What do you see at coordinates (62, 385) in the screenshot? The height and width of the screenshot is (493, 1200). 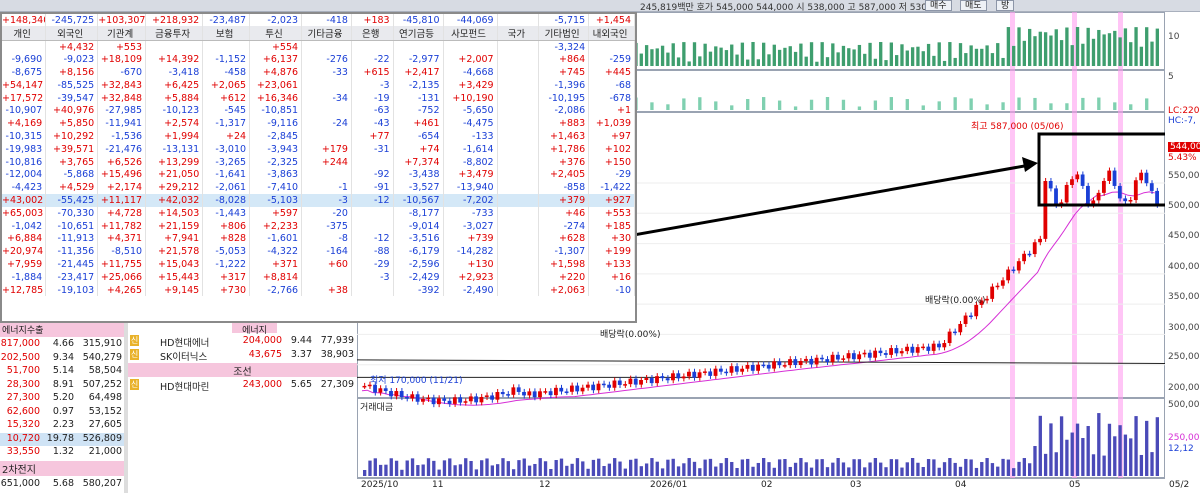 I see `list-item: 28,300 8.91 507,252` at bounding box center [62, 385].